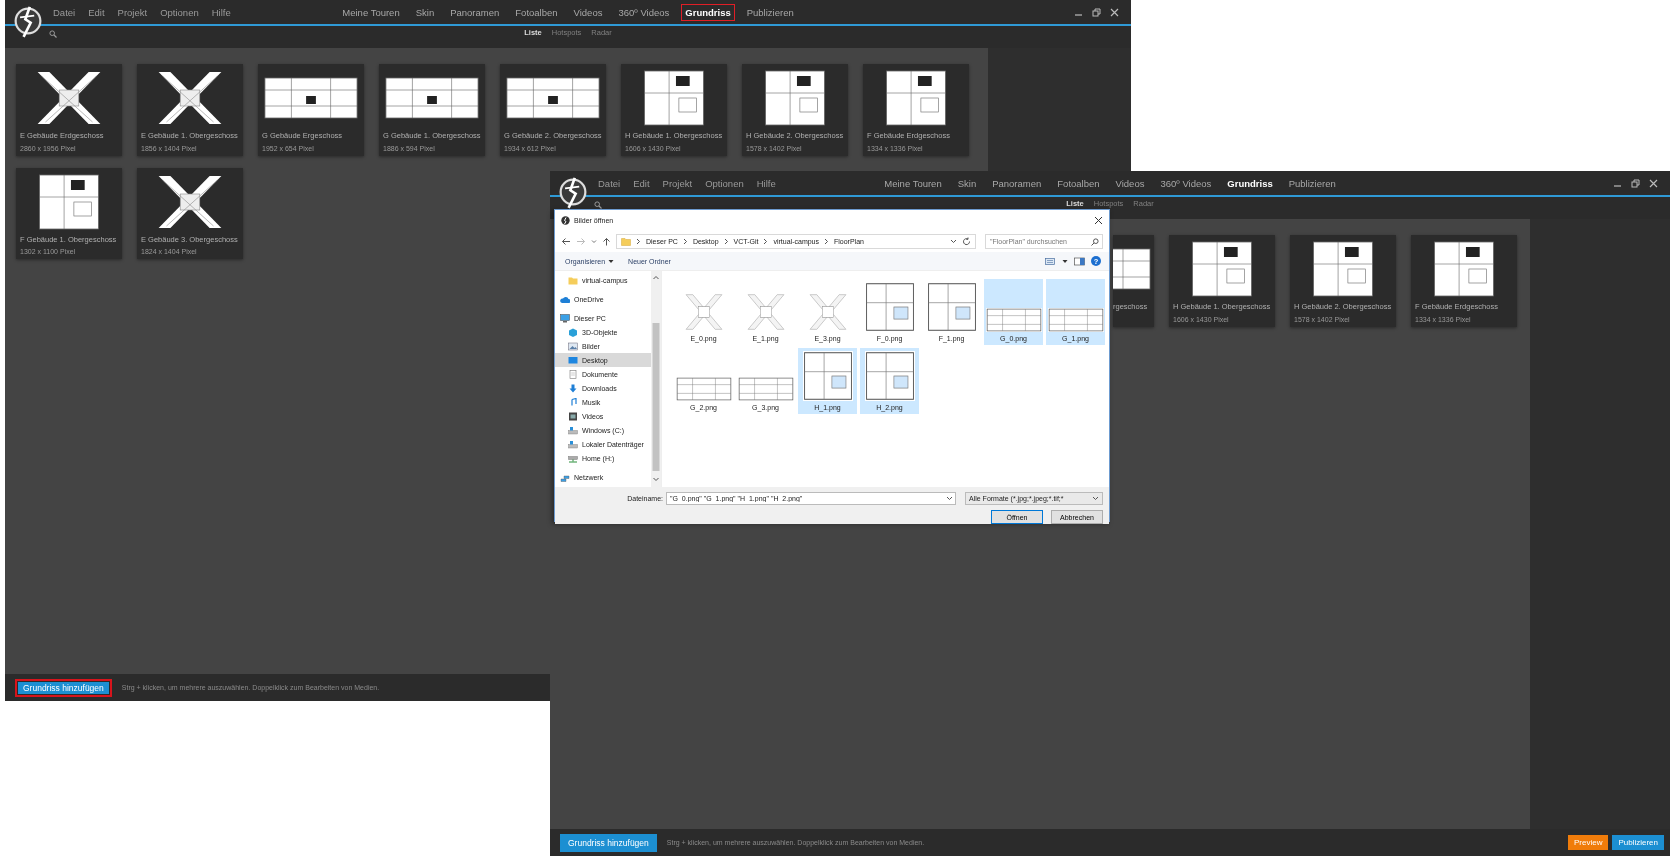  I want to click on publish-button: Publizieren, so click(1638, 842).